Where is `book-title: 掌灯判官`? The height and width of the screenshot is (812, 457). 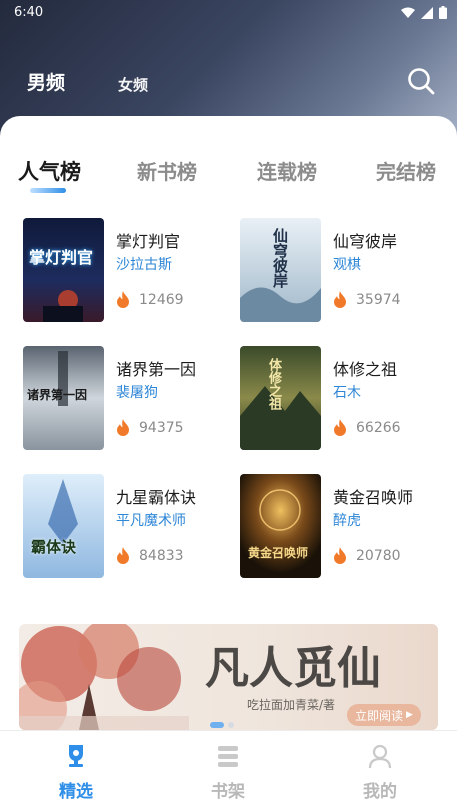
book-title: 掌灯判官 is located at coordinates (148, 241).